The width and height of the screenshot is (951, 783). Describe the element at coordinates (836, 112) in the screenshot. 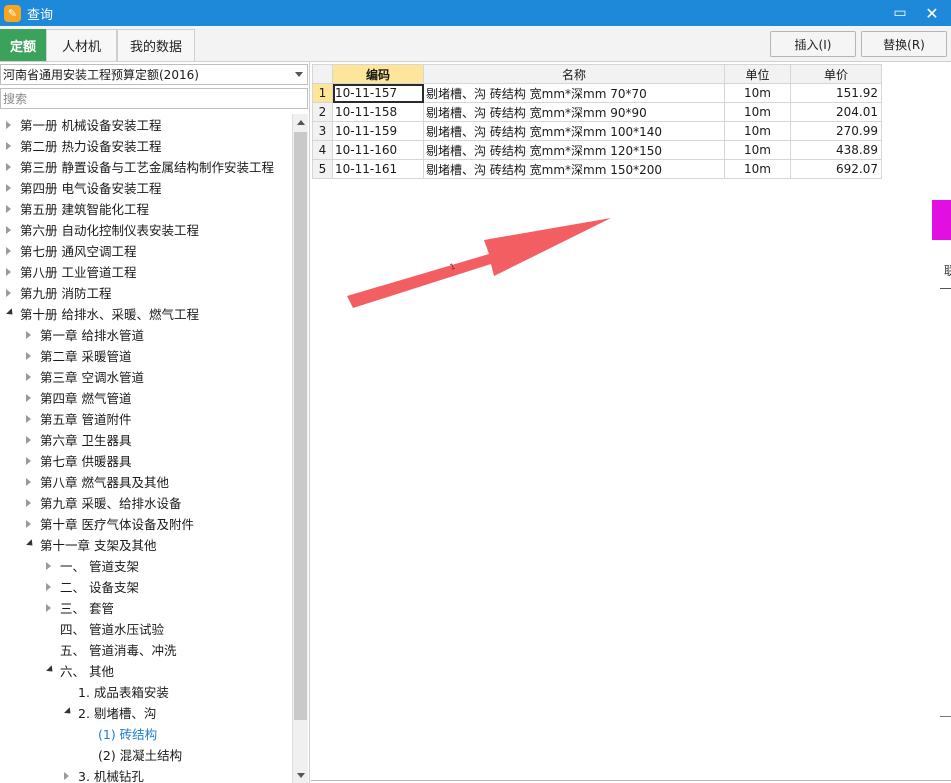

I see `price-cell: 204.01` at that location.